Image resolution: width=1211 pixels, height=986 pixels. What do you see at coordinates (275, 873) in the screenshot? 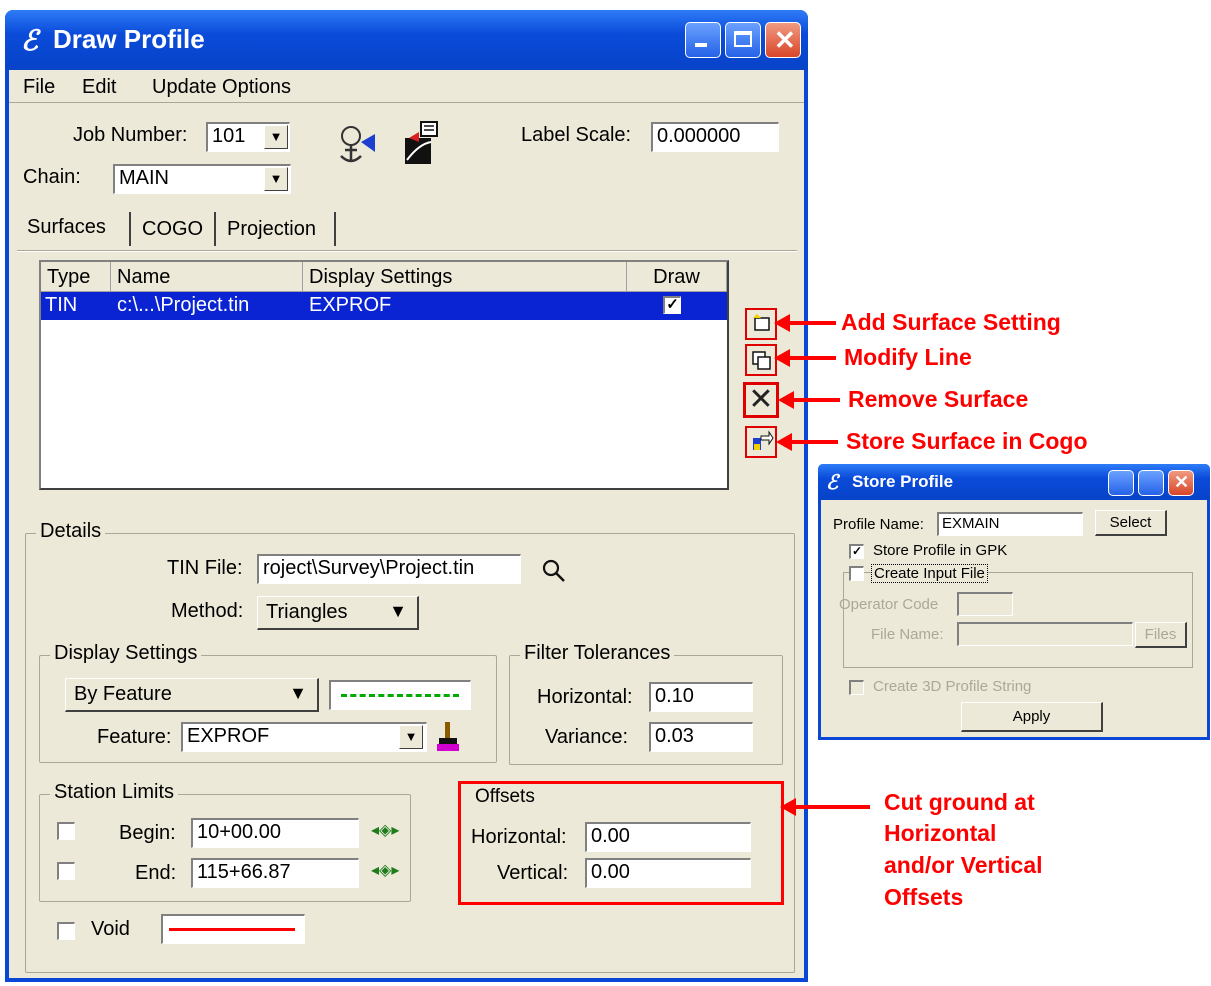
I see `end-station-input: 115+66.87` at bounding box center [275, 873].